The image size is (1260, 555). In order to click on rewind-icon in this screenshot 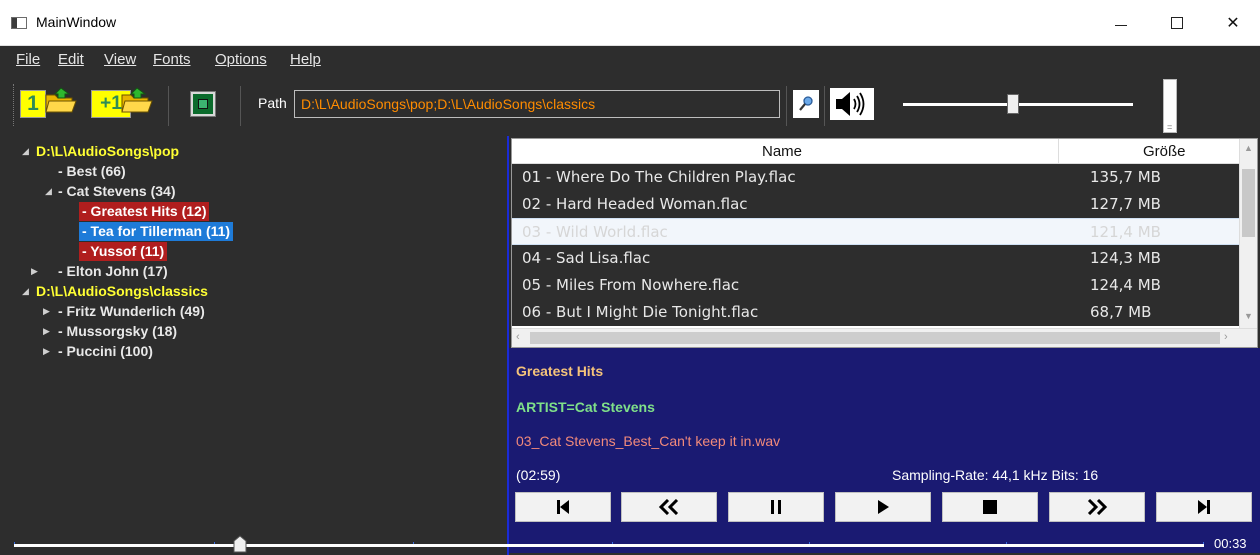, I will do `click(668, 507)`.